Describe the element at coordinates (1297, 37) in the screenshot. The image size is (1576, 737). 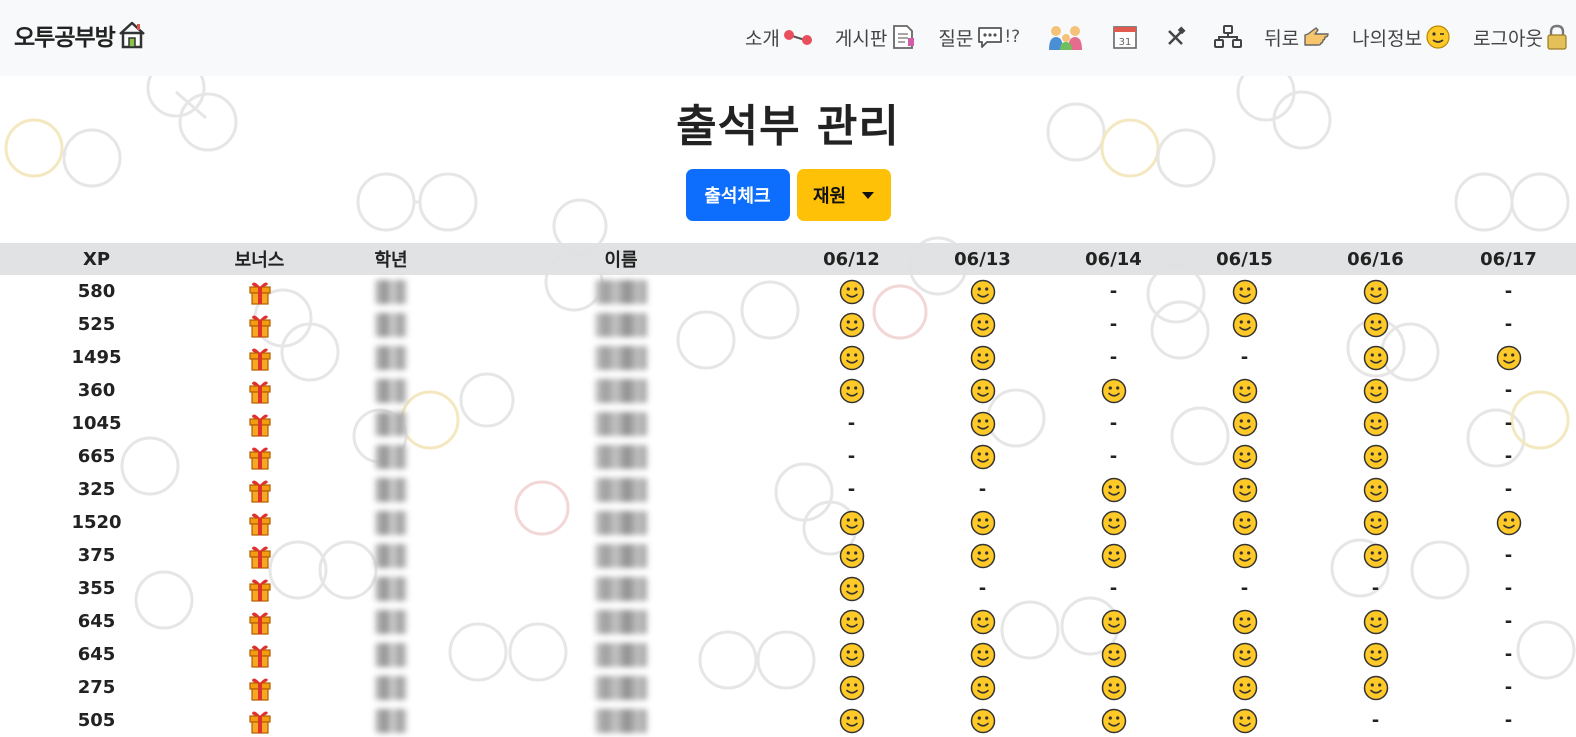
I see `nav-back: 뒤로` at that location.